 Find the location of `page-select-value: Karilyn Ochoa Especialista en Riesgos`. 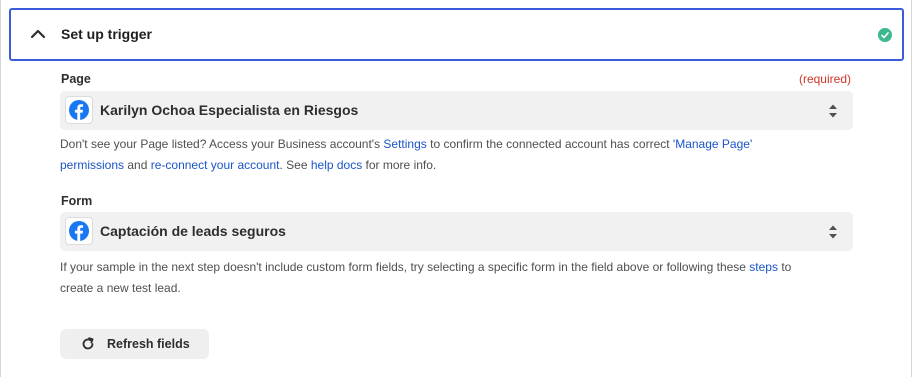

page-select-value: Karilyn Ochoa Especialista en Riesgos is located at coordinates (229, 110).